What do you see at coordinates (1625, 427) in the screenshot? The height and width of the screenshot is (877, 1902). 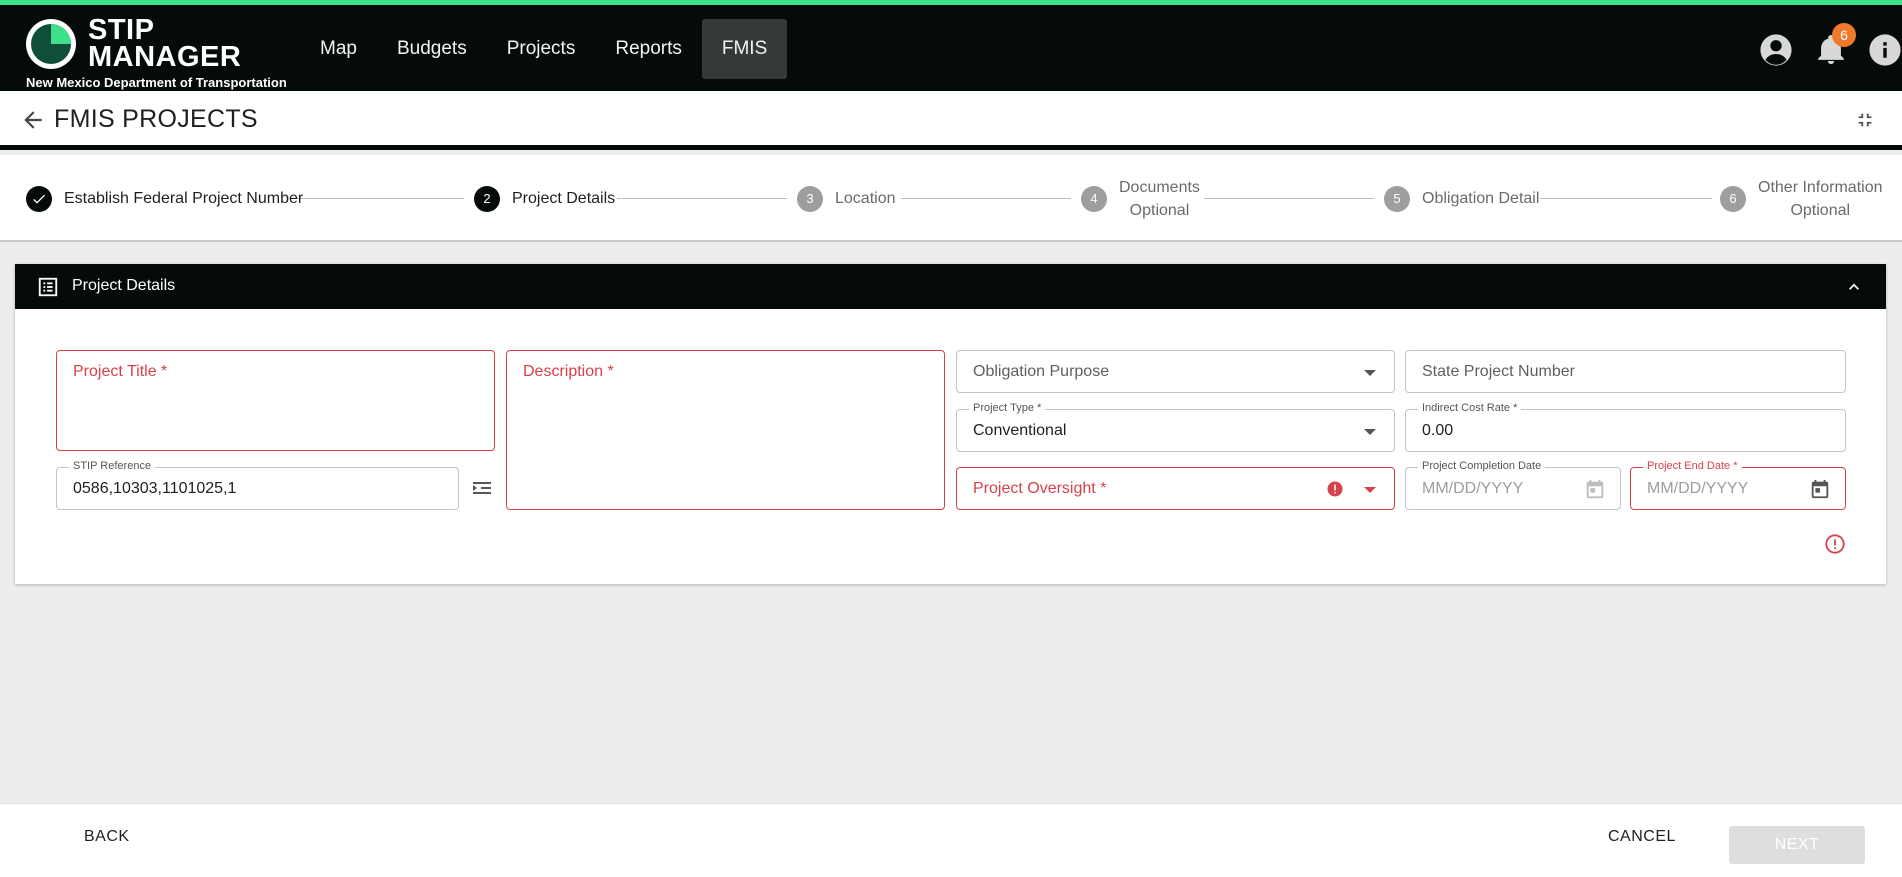 I see `indirect-cost-rate-input: Indirect Cost Rate * 0.00` at bounding box center [1625, 427].